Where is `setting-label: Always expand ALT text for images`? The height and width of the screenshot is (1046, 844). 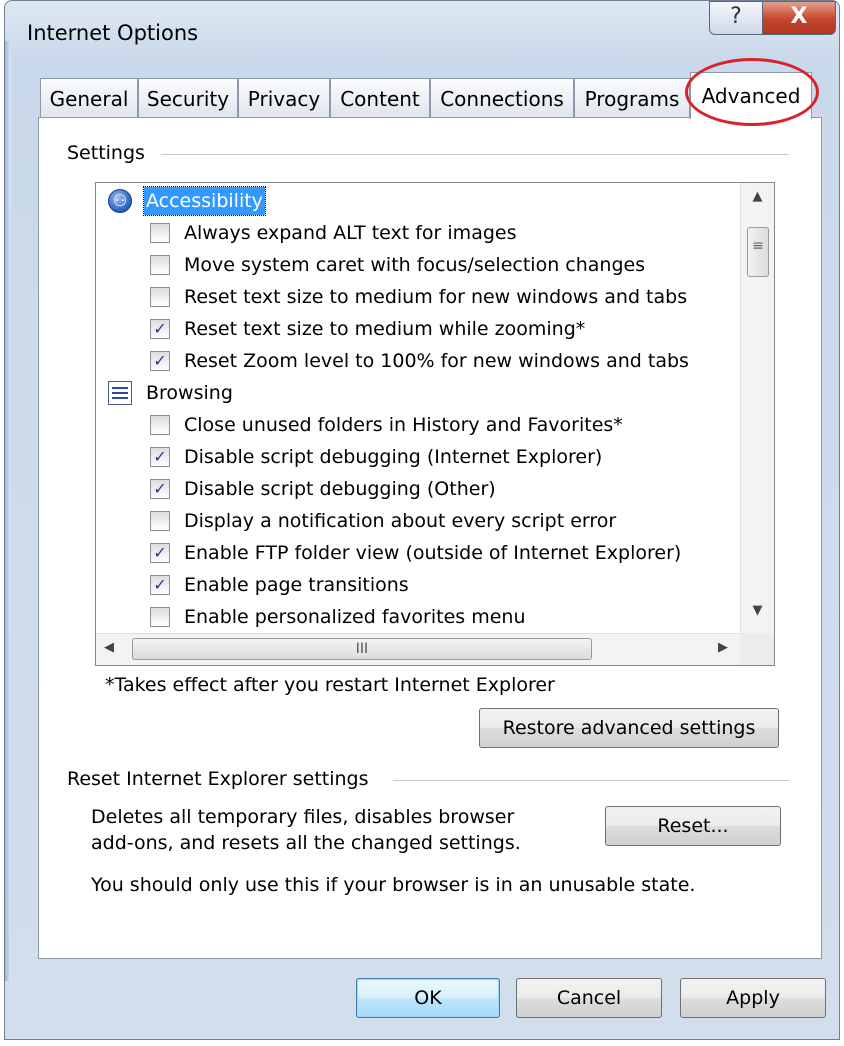 setting-label: Always expand ALT text for images is located at coordinates (350, 233).